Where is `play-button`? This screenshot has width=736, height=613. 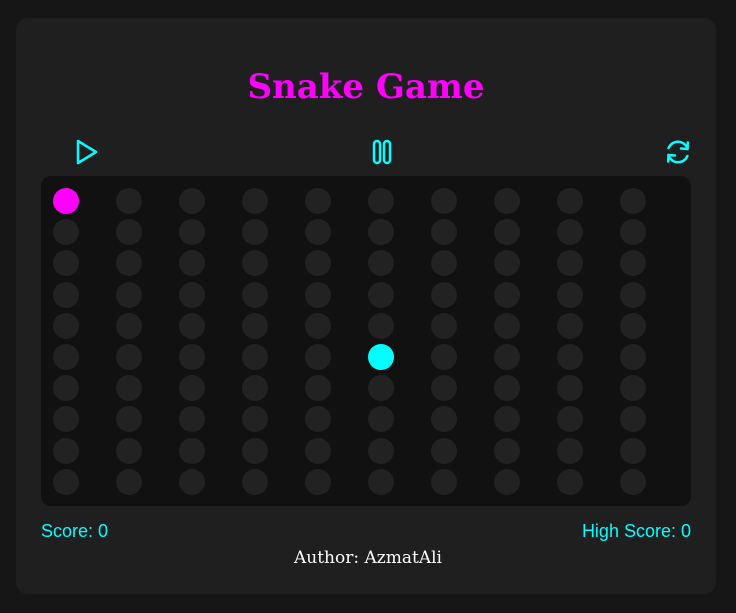
play-button is located at coordinates (86, 152).